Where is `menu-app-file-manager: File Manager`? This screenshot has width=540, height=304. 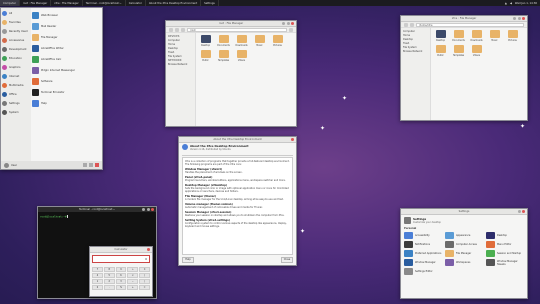
menu-app-file-manager: File Manager is located at coordinates (66, 37).